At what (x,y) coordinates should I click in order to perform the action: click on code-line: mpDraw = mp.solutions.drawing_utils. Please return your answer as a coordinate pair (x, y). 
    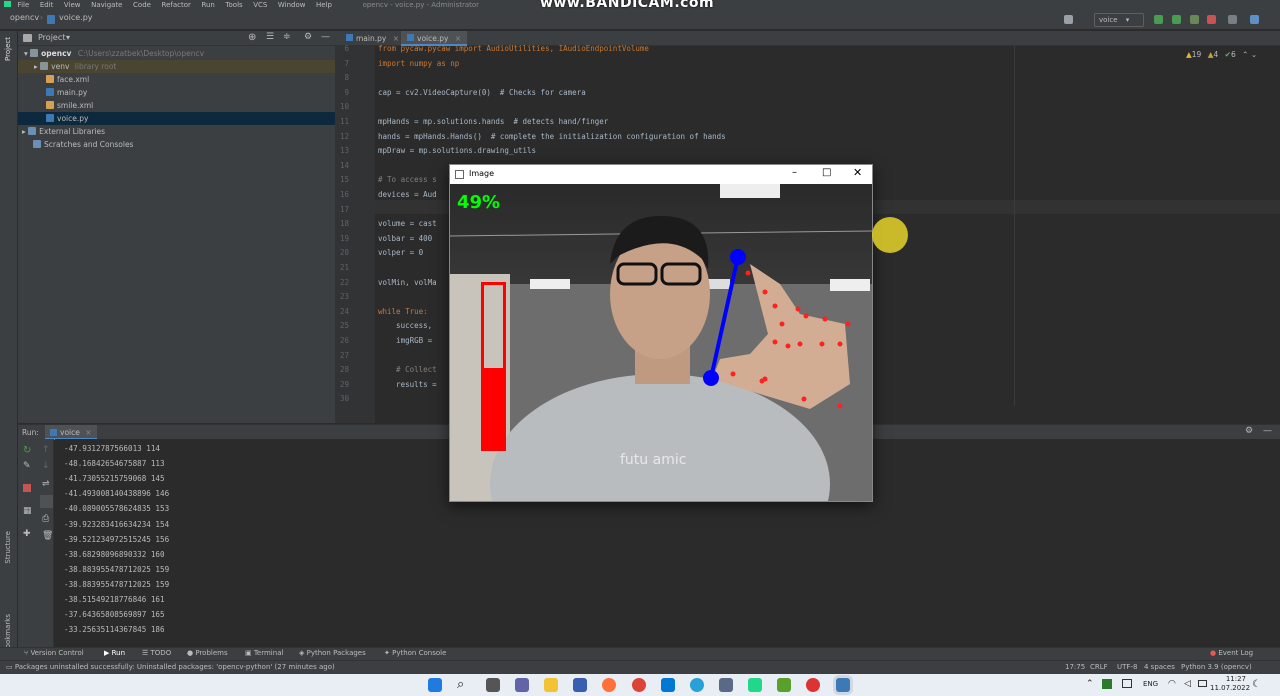
    Looking at the image, I should click on (457, 151).